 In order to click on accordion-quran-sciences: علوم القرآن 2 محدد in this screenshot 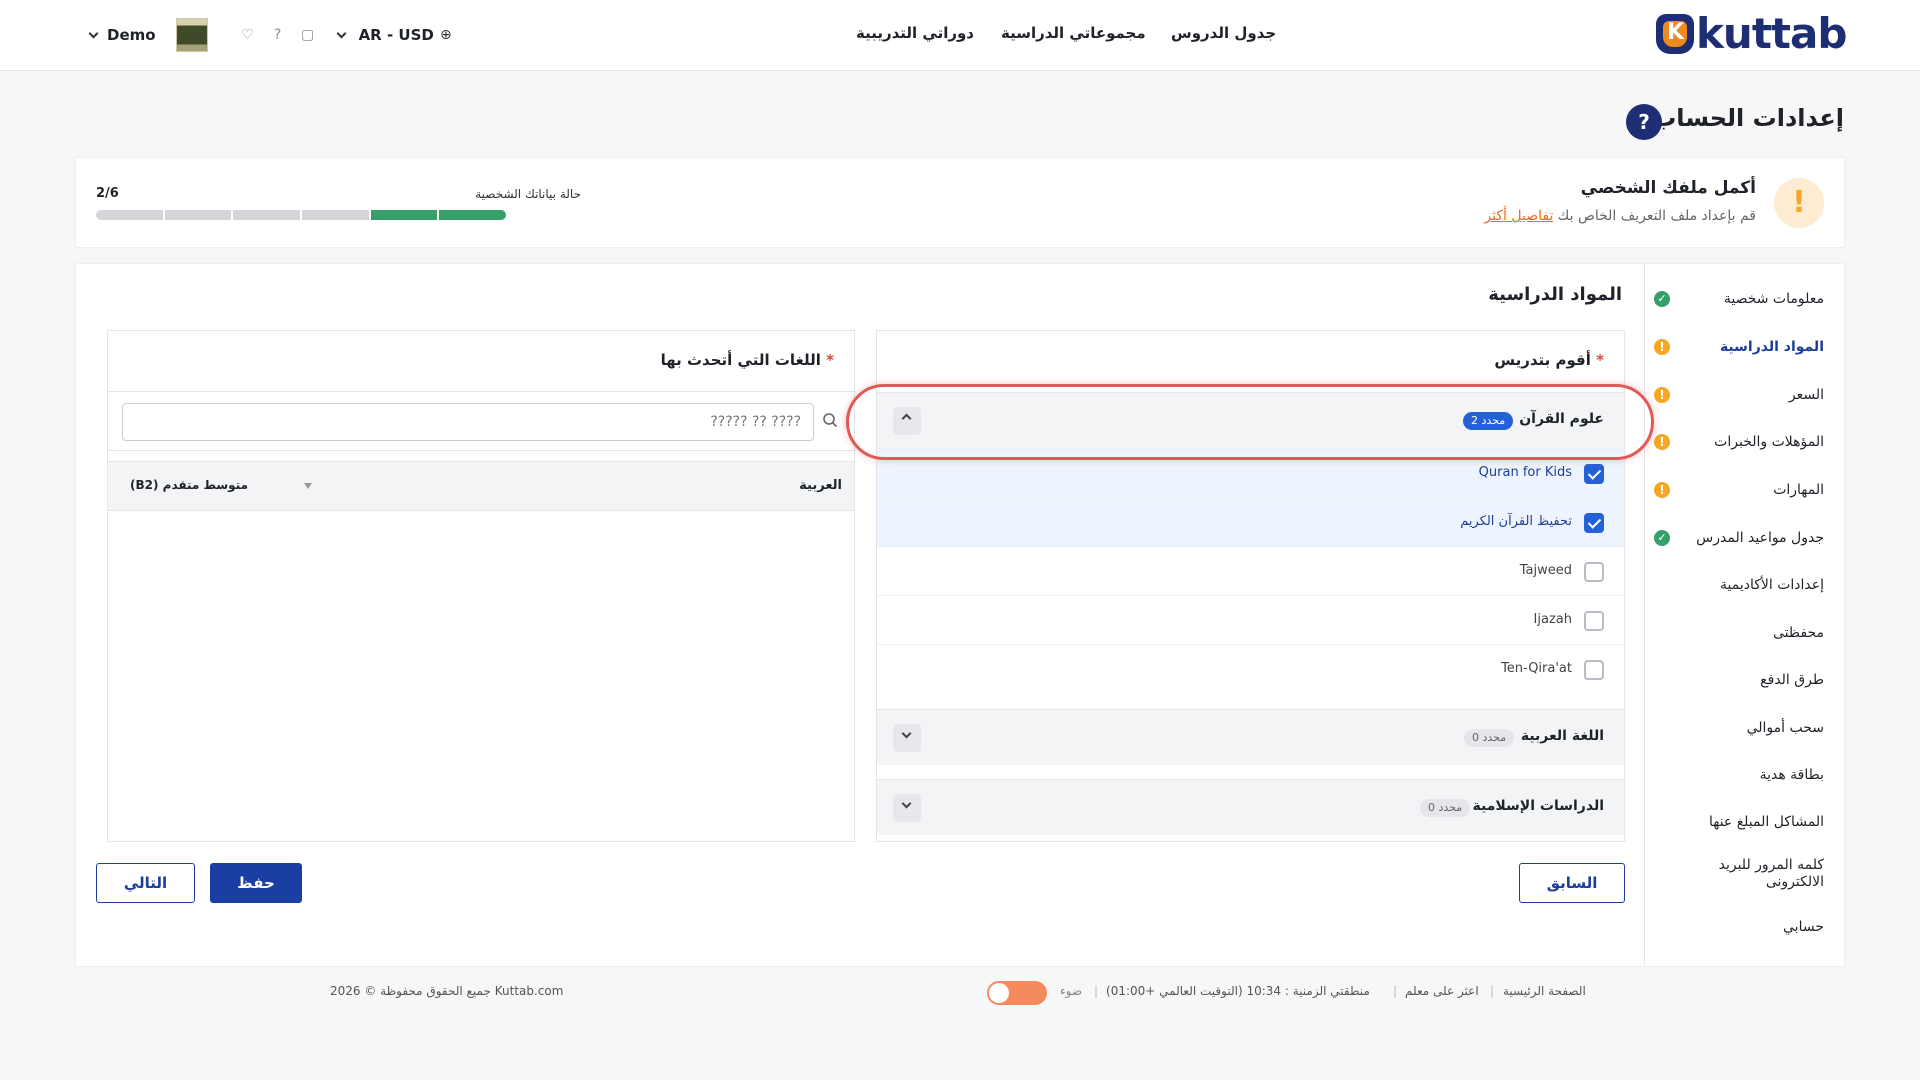, I will do `click(1250, 420)`.